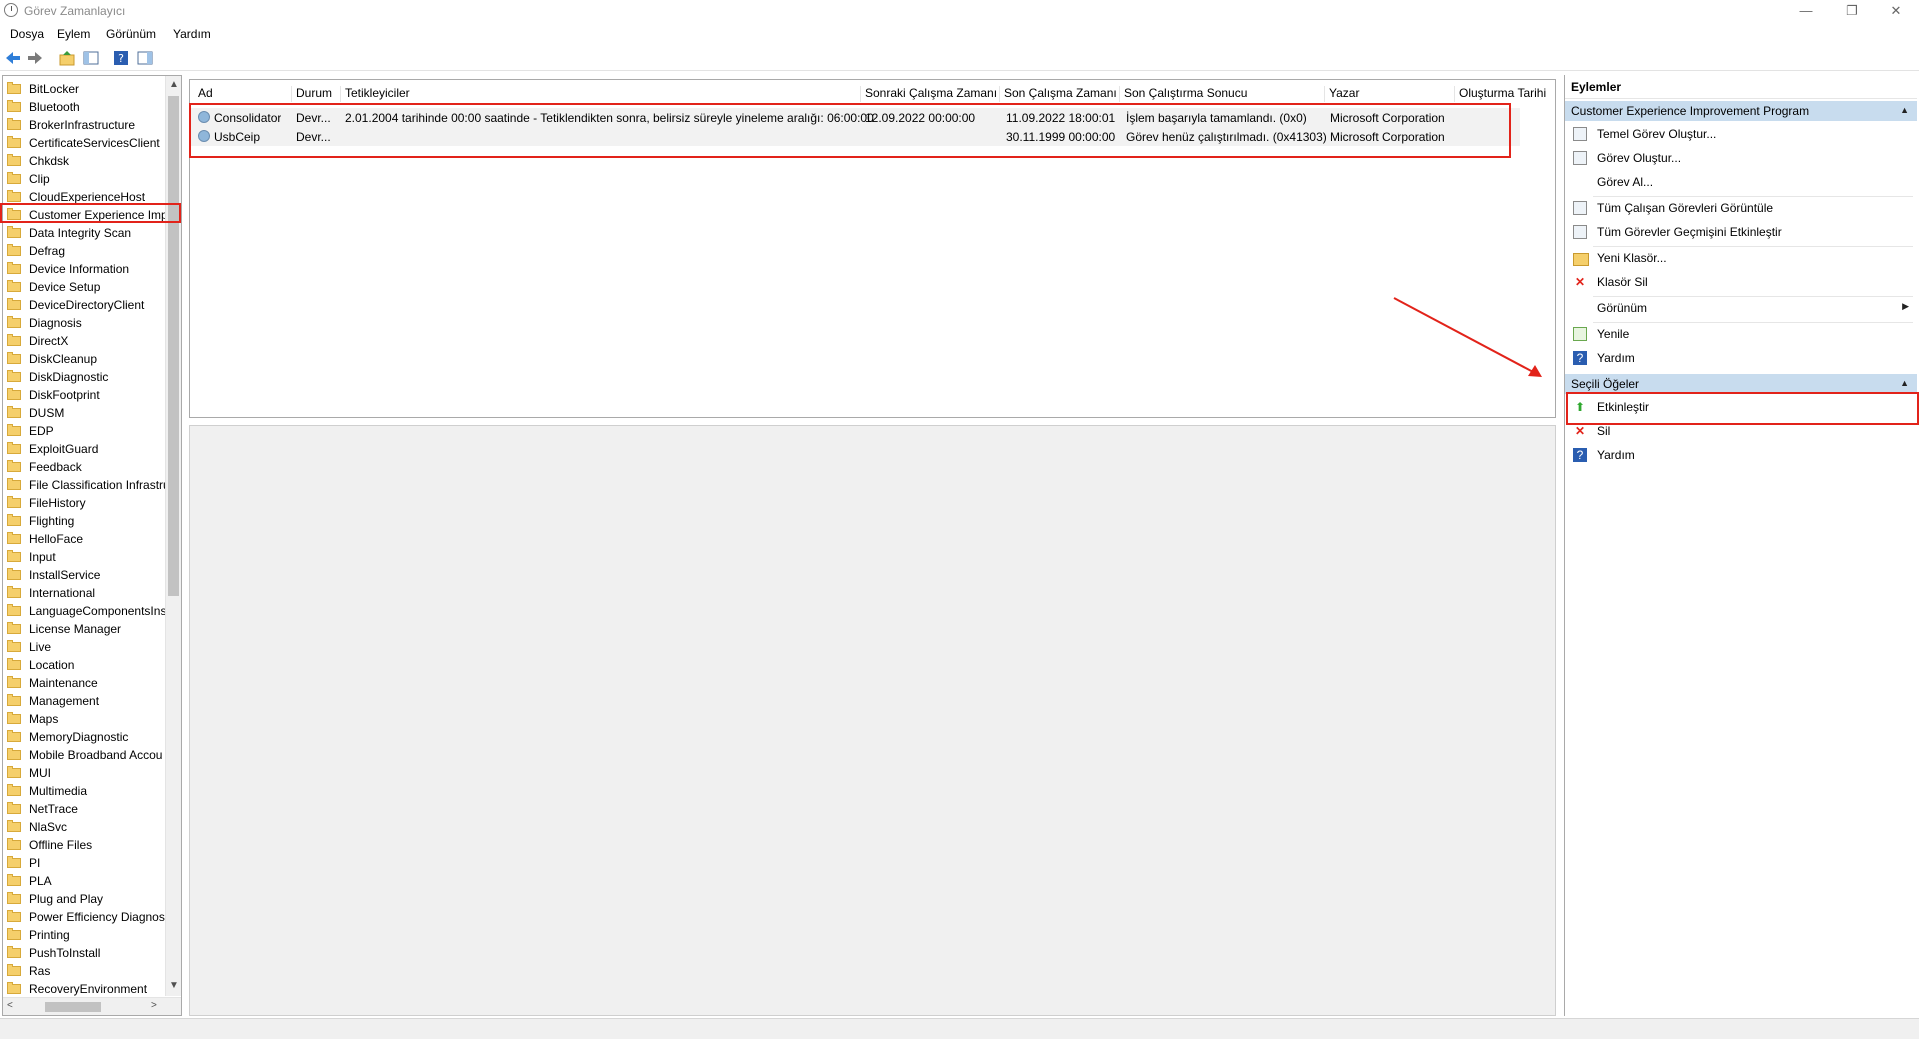 This screenshot has width=1919, height=1039. What do you see at coordinates (87, 647) in the screenshot?
I see `tree-item: Live` at bounding box center [87, 647].